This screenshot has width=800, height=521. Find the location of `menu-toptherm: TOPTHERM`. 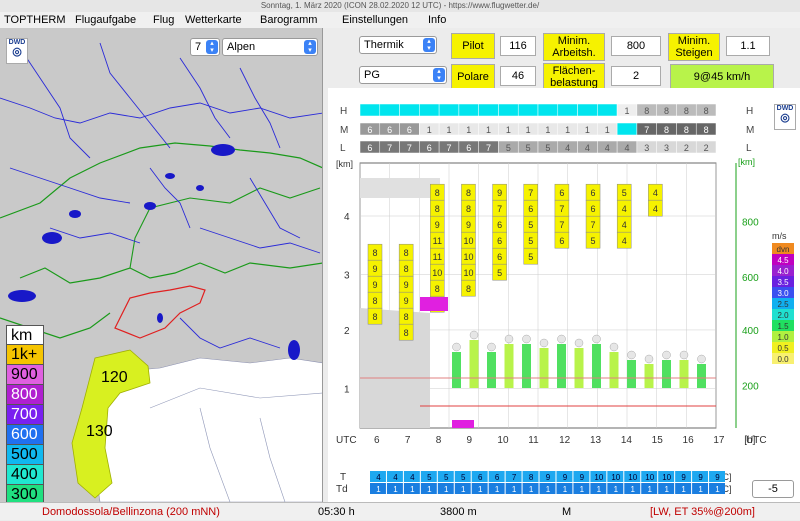

menu-toptherm: TOPTHERM is located at coordinates (35, 20).